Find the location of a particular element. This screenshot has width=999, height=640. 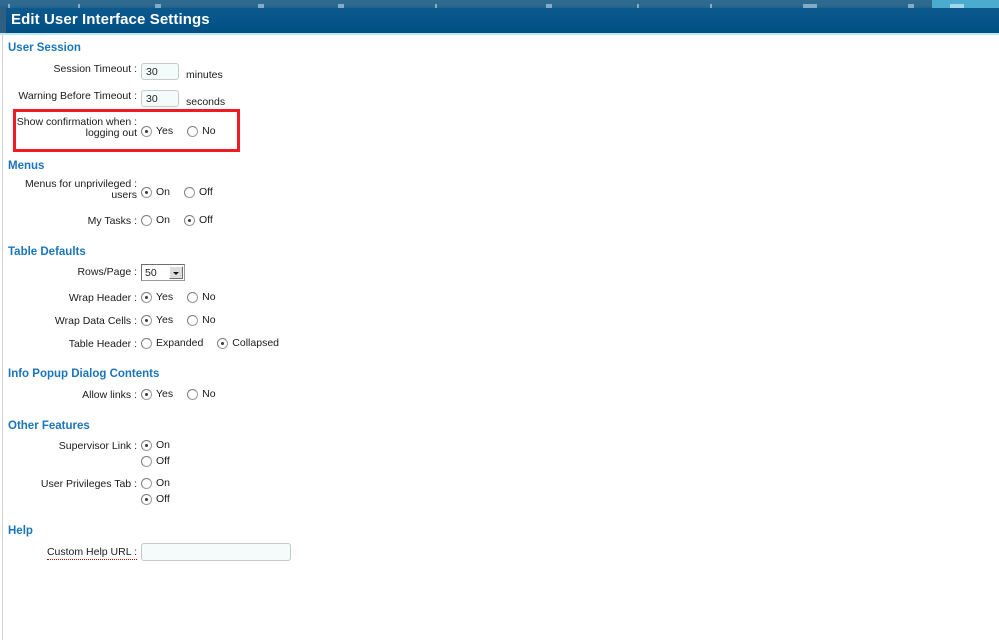

controls-supervisor-link: On Off is located at coordinates (155, 455).